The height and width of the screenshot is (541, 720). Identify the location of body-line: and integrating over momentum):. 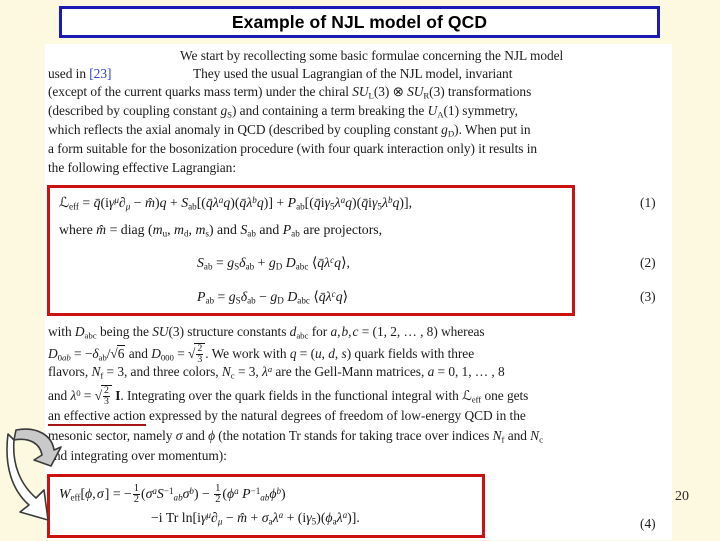
(137, 455).